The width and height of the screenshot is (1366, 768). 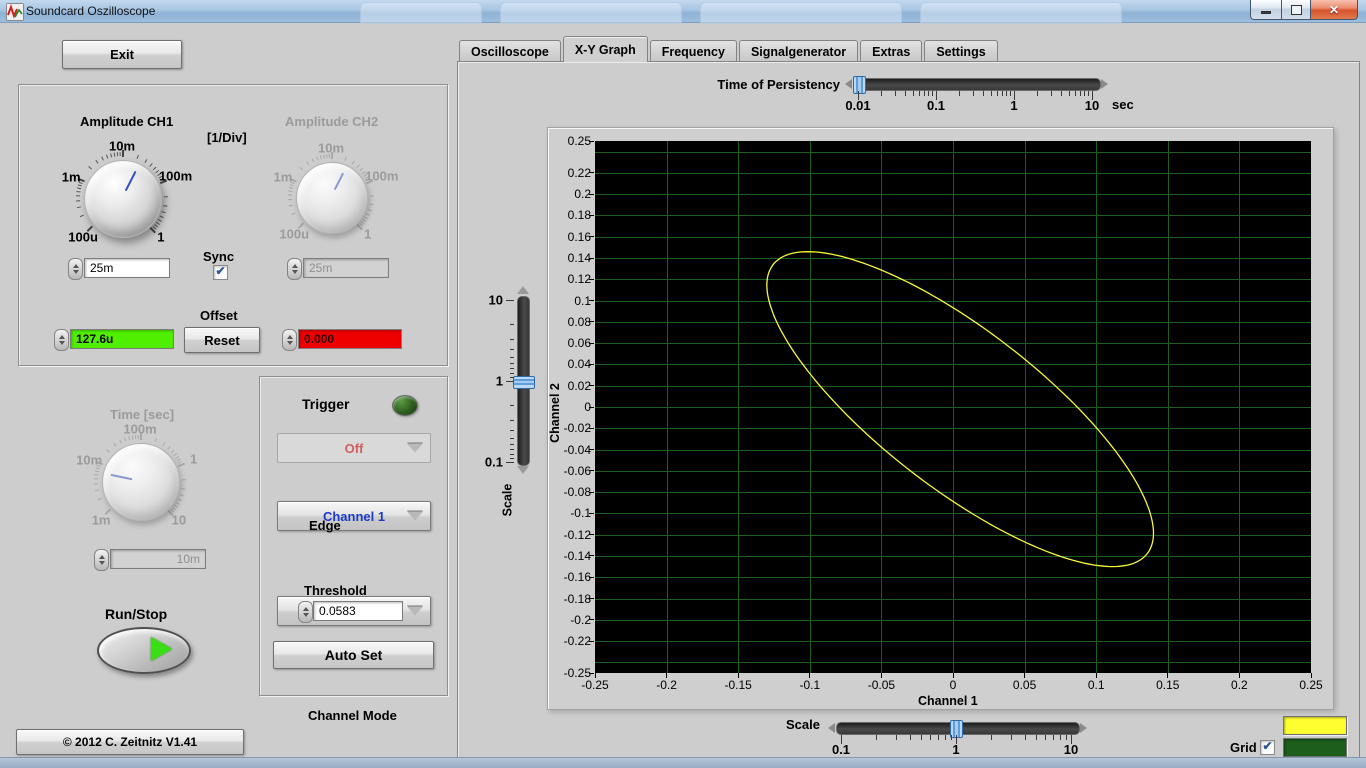 I want to click on y-tick-label: -0.22, so click(x=577, y=641).